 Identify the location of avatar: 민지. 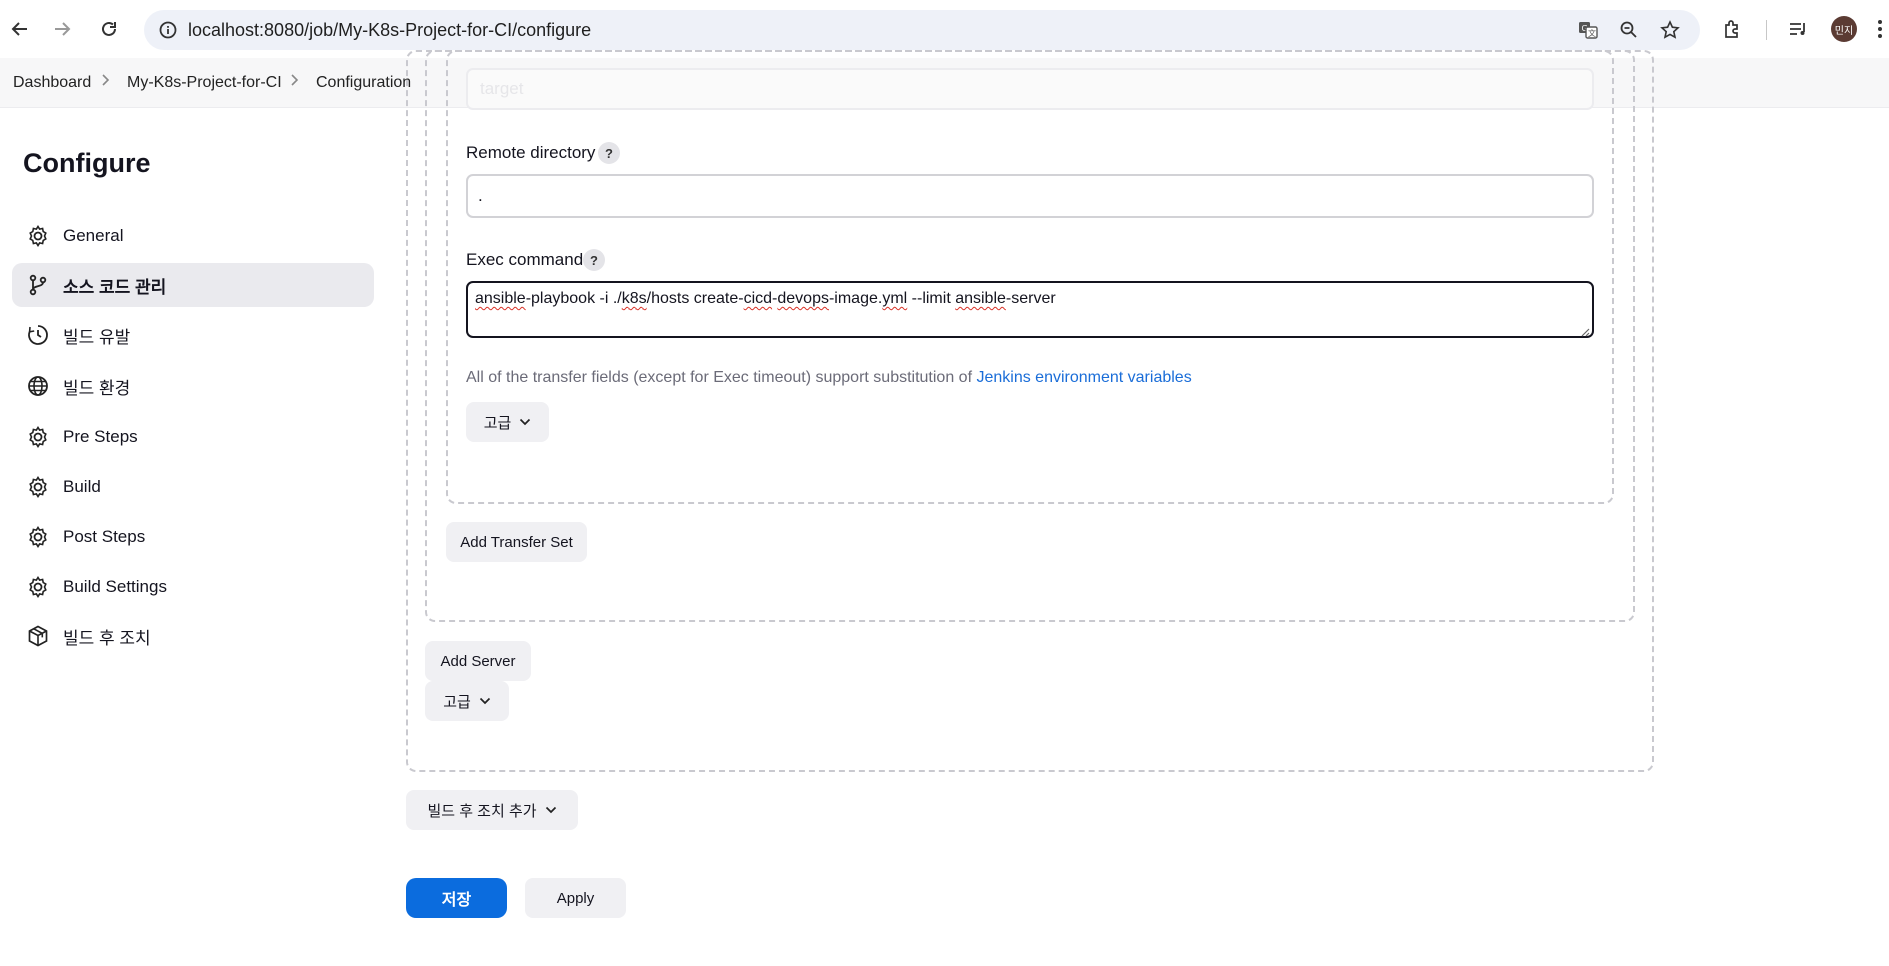
(1844, 29).